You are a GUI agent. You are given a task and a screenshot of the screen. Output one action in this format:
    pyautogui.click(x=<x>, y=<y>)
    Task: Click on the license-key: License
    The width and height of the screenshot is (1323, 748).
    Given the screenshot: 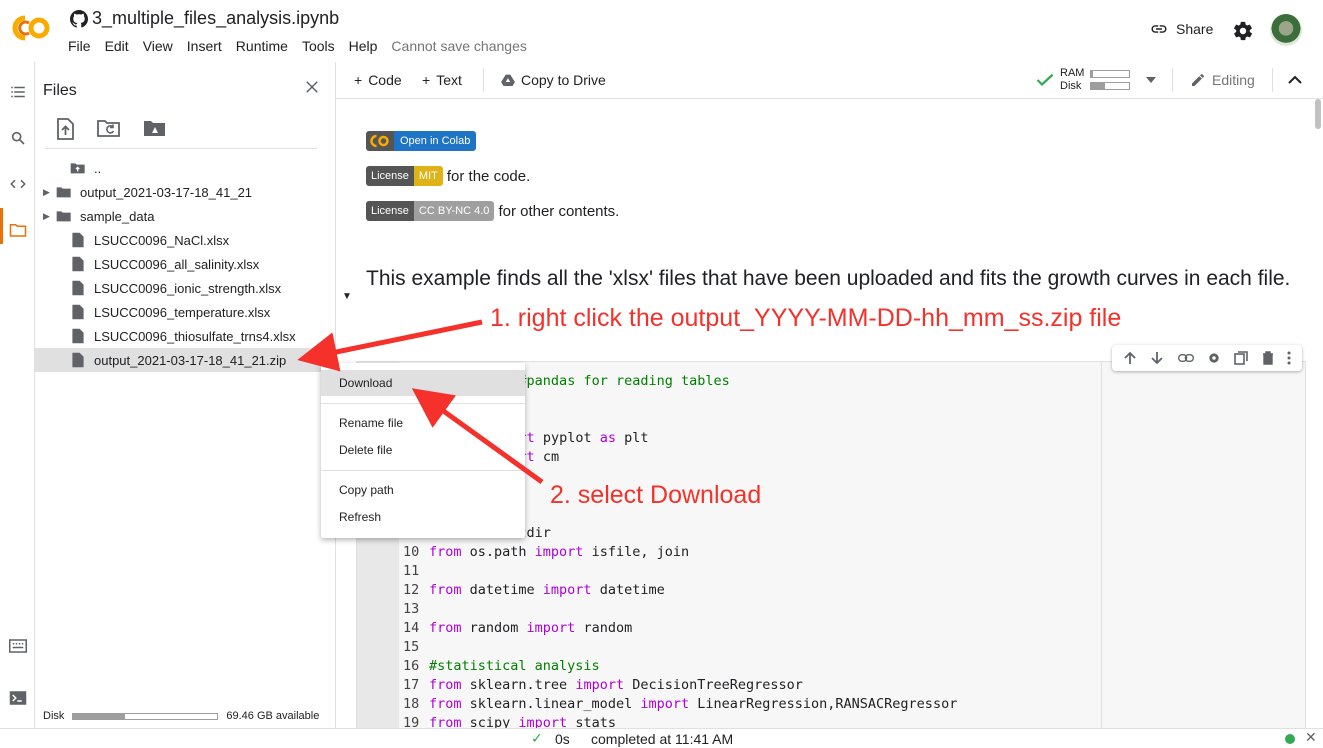 What is the action you would take?
    pyautogui.click(x=390, y=211)
    